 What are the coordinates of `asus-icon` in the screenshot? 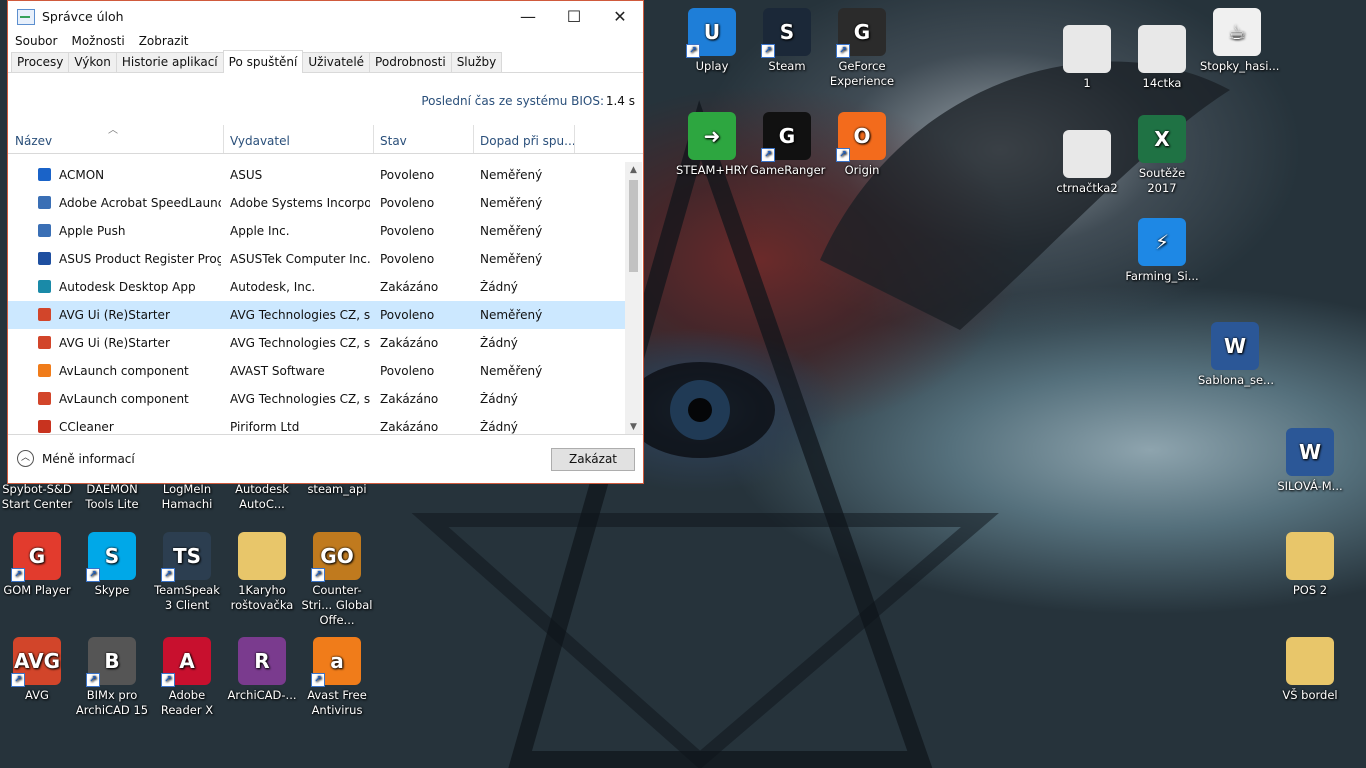 It's located at (44, 258).